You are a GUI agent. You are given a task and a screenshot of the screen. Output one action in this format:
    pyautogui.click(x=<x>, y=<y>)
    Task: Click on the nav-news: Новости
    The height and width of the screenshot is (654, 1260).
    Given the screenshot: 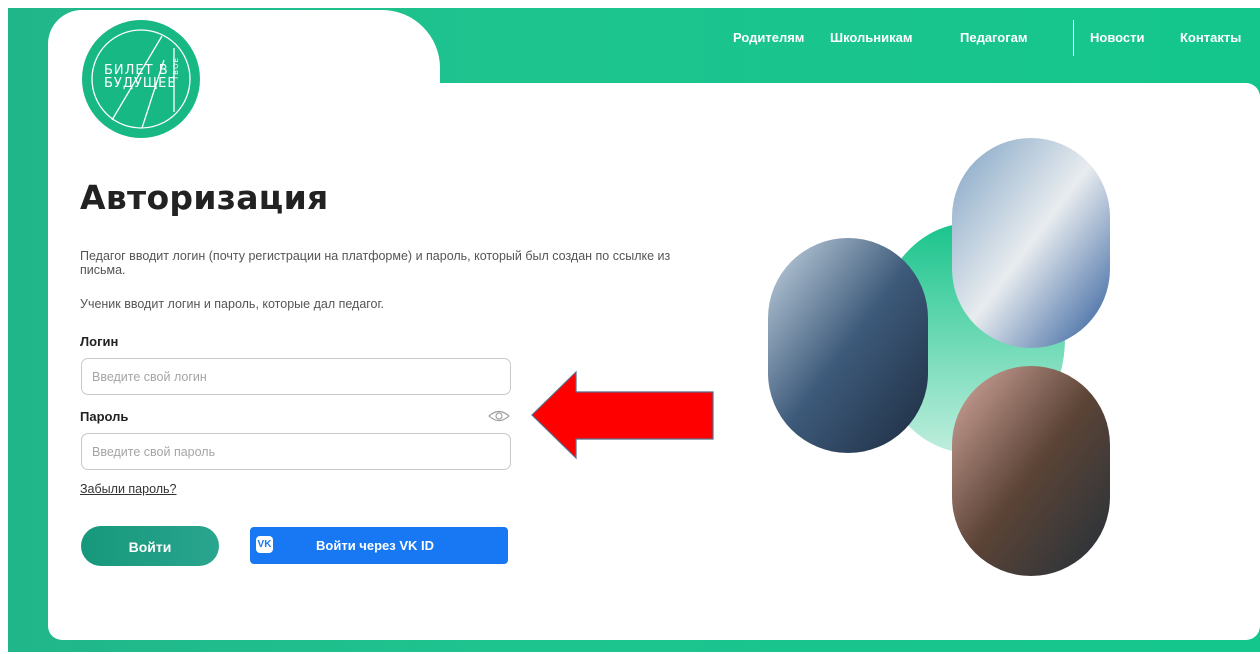 What is the action you would take?
    pyautogui.click(x=1117, y=40)
    